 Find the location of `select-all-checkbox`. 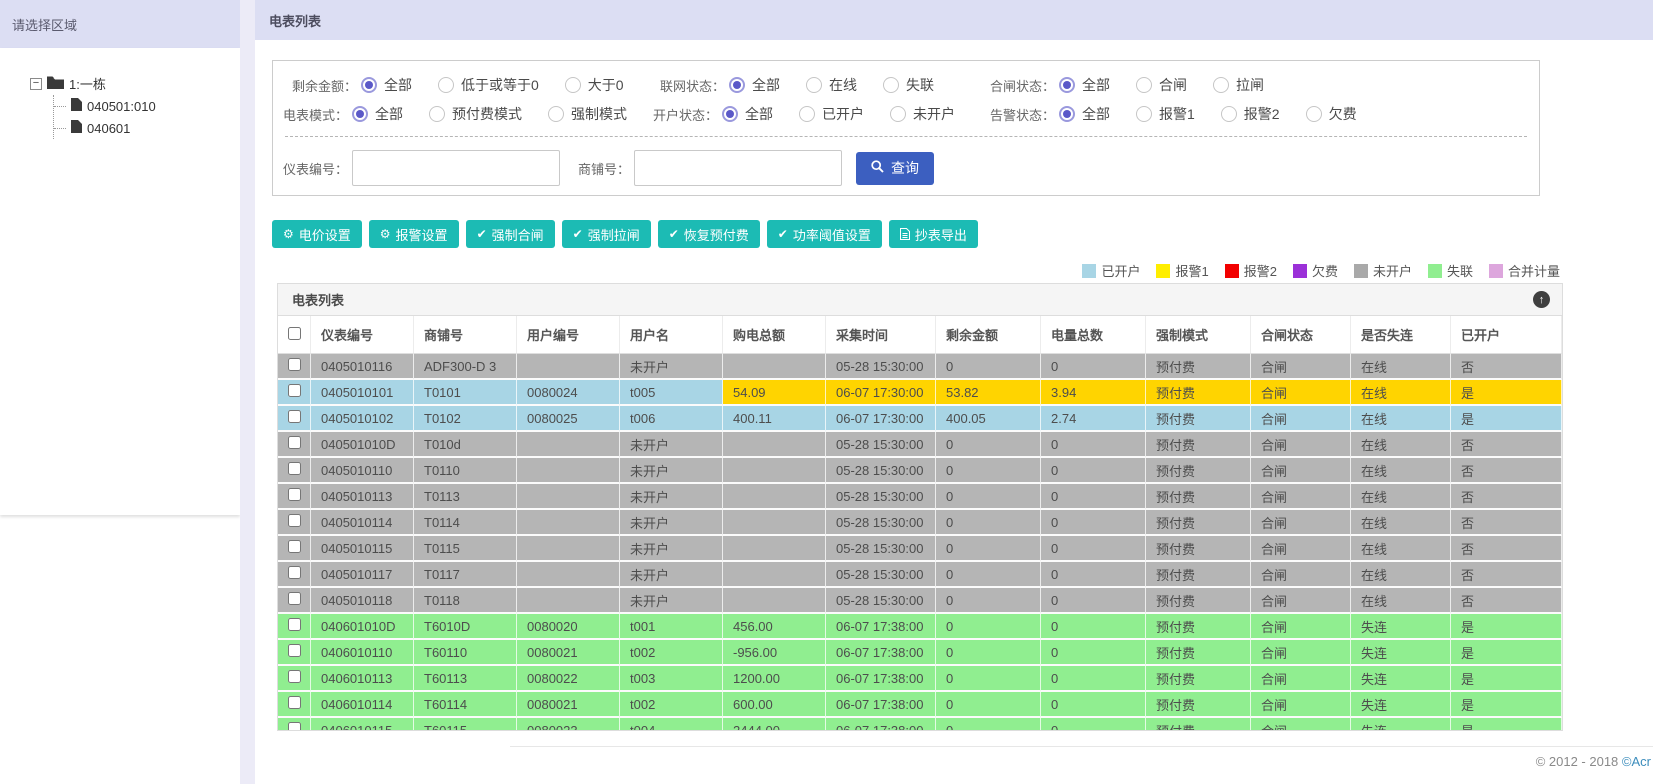

select-all-checkbox is located at coordinates (294, 333).